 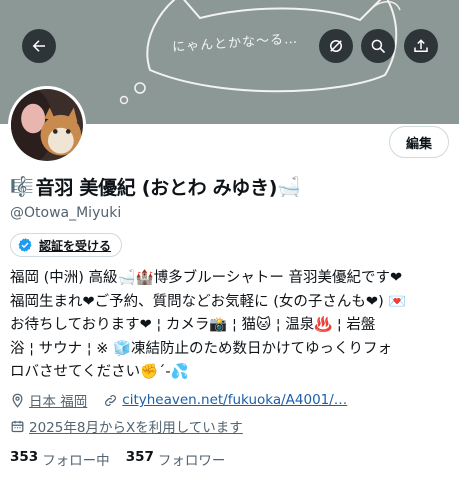 What do you see at coordinates (140, 459) in the screenshot?
I see `followers-count: 357` at bounding box center [140, 459].